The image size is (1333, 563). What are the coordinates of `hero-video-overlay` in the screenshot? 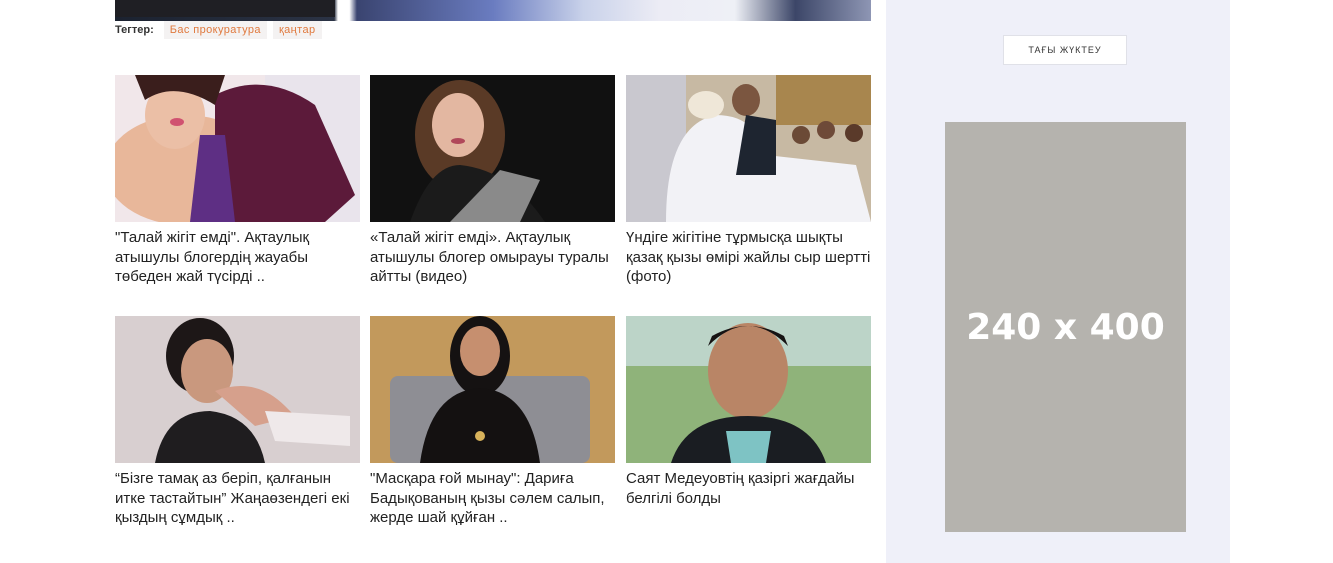 It's located at (225, 8).